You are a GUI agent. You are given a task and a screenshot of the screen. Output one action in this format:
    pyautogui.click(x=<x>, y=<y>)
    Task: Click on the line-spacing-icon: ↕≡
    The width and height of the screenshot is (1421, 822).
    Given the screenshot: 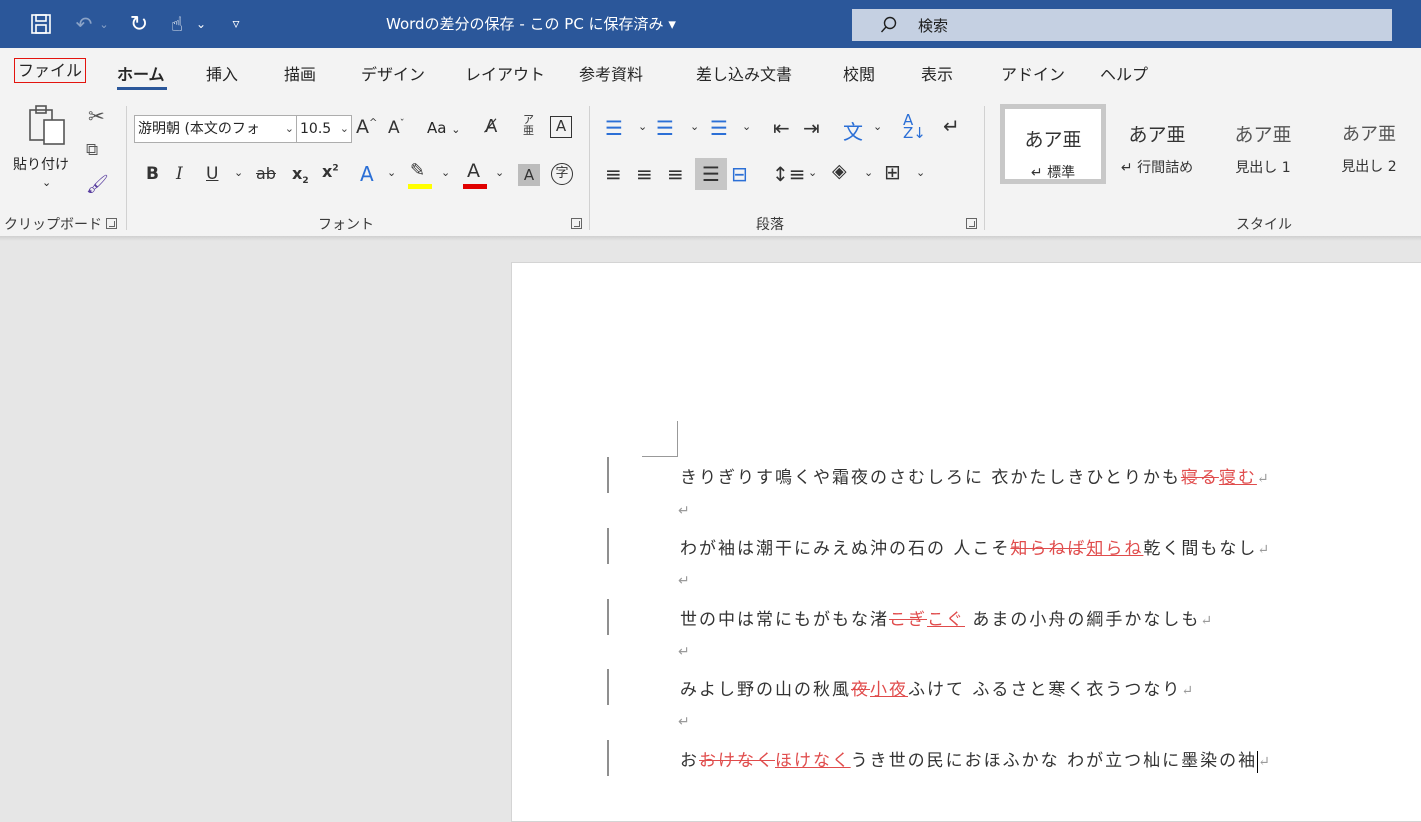 What is the action you would take?
    pyautogui.click(x=789, y=174)
    